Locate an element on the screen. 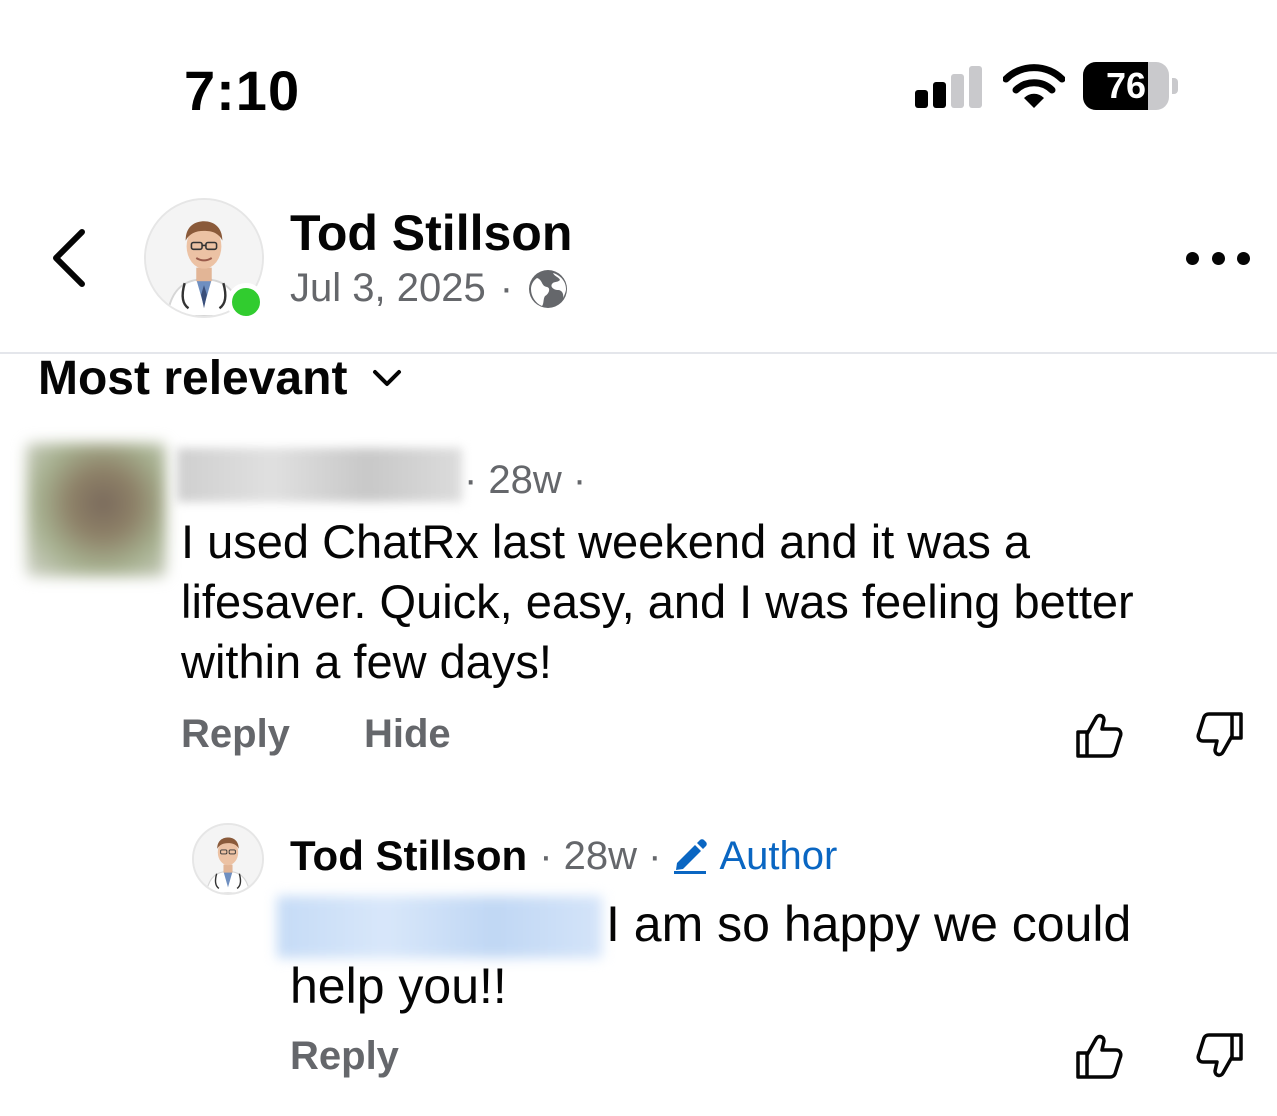 Image resolution: width=1277 pixels, height=1116 pixels. post-date: Jul 3, 2025 is located at coordinates (388, 288).